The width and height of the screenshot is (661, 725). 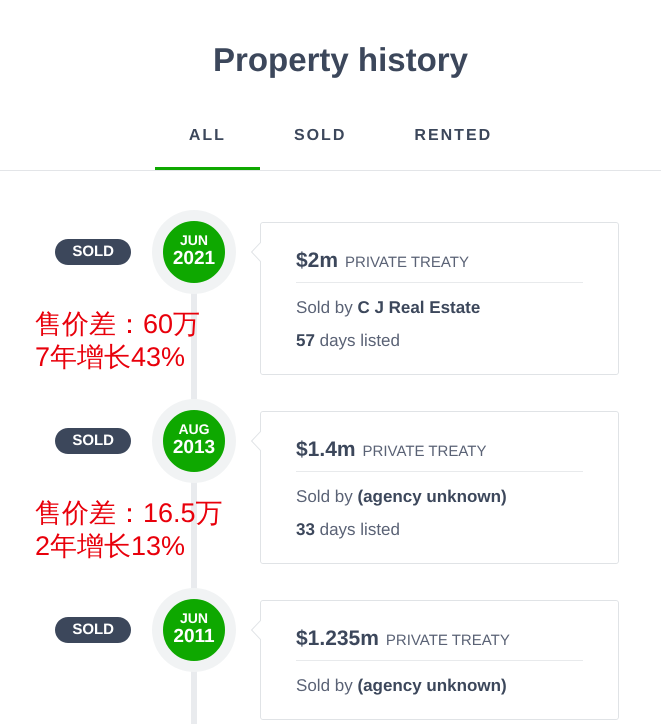 What do you see at coordinates (194, 428) in the screenshot?
I see `month-text: AUG` at bounding box center [194, 428].